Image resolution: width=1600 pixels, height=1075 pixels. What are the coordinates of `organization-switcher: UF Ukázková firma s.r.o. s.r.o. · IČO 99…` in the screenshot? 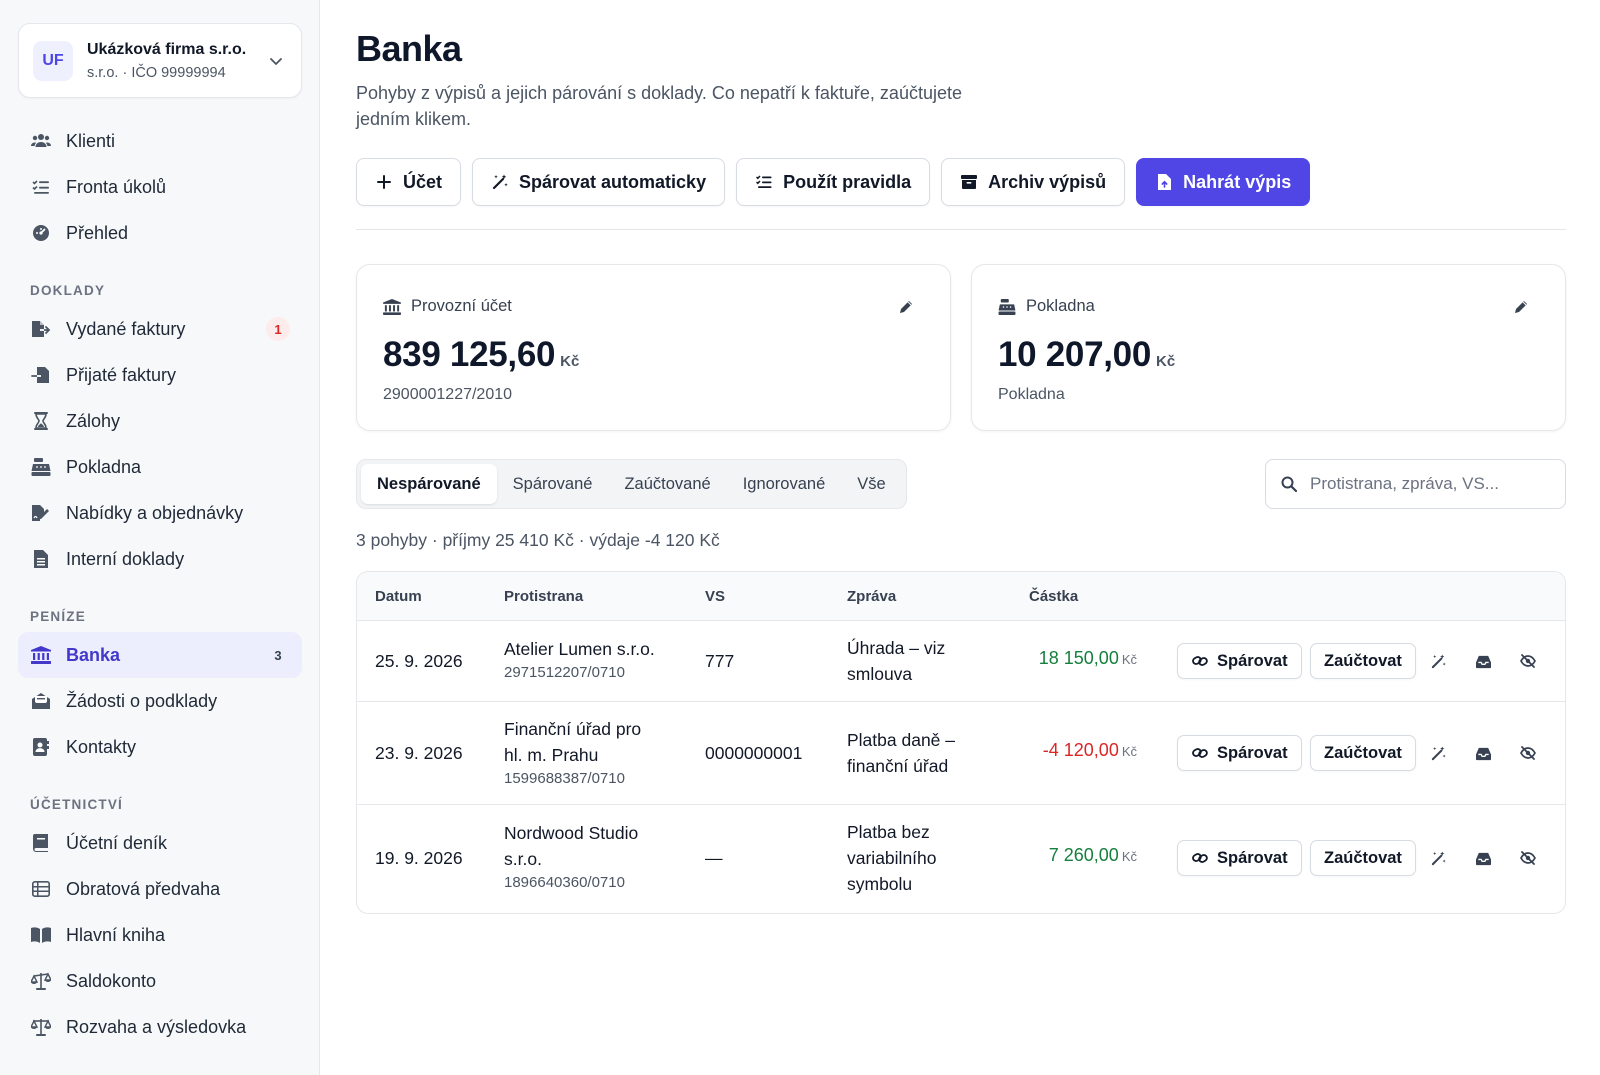 It's located at (160, 60).